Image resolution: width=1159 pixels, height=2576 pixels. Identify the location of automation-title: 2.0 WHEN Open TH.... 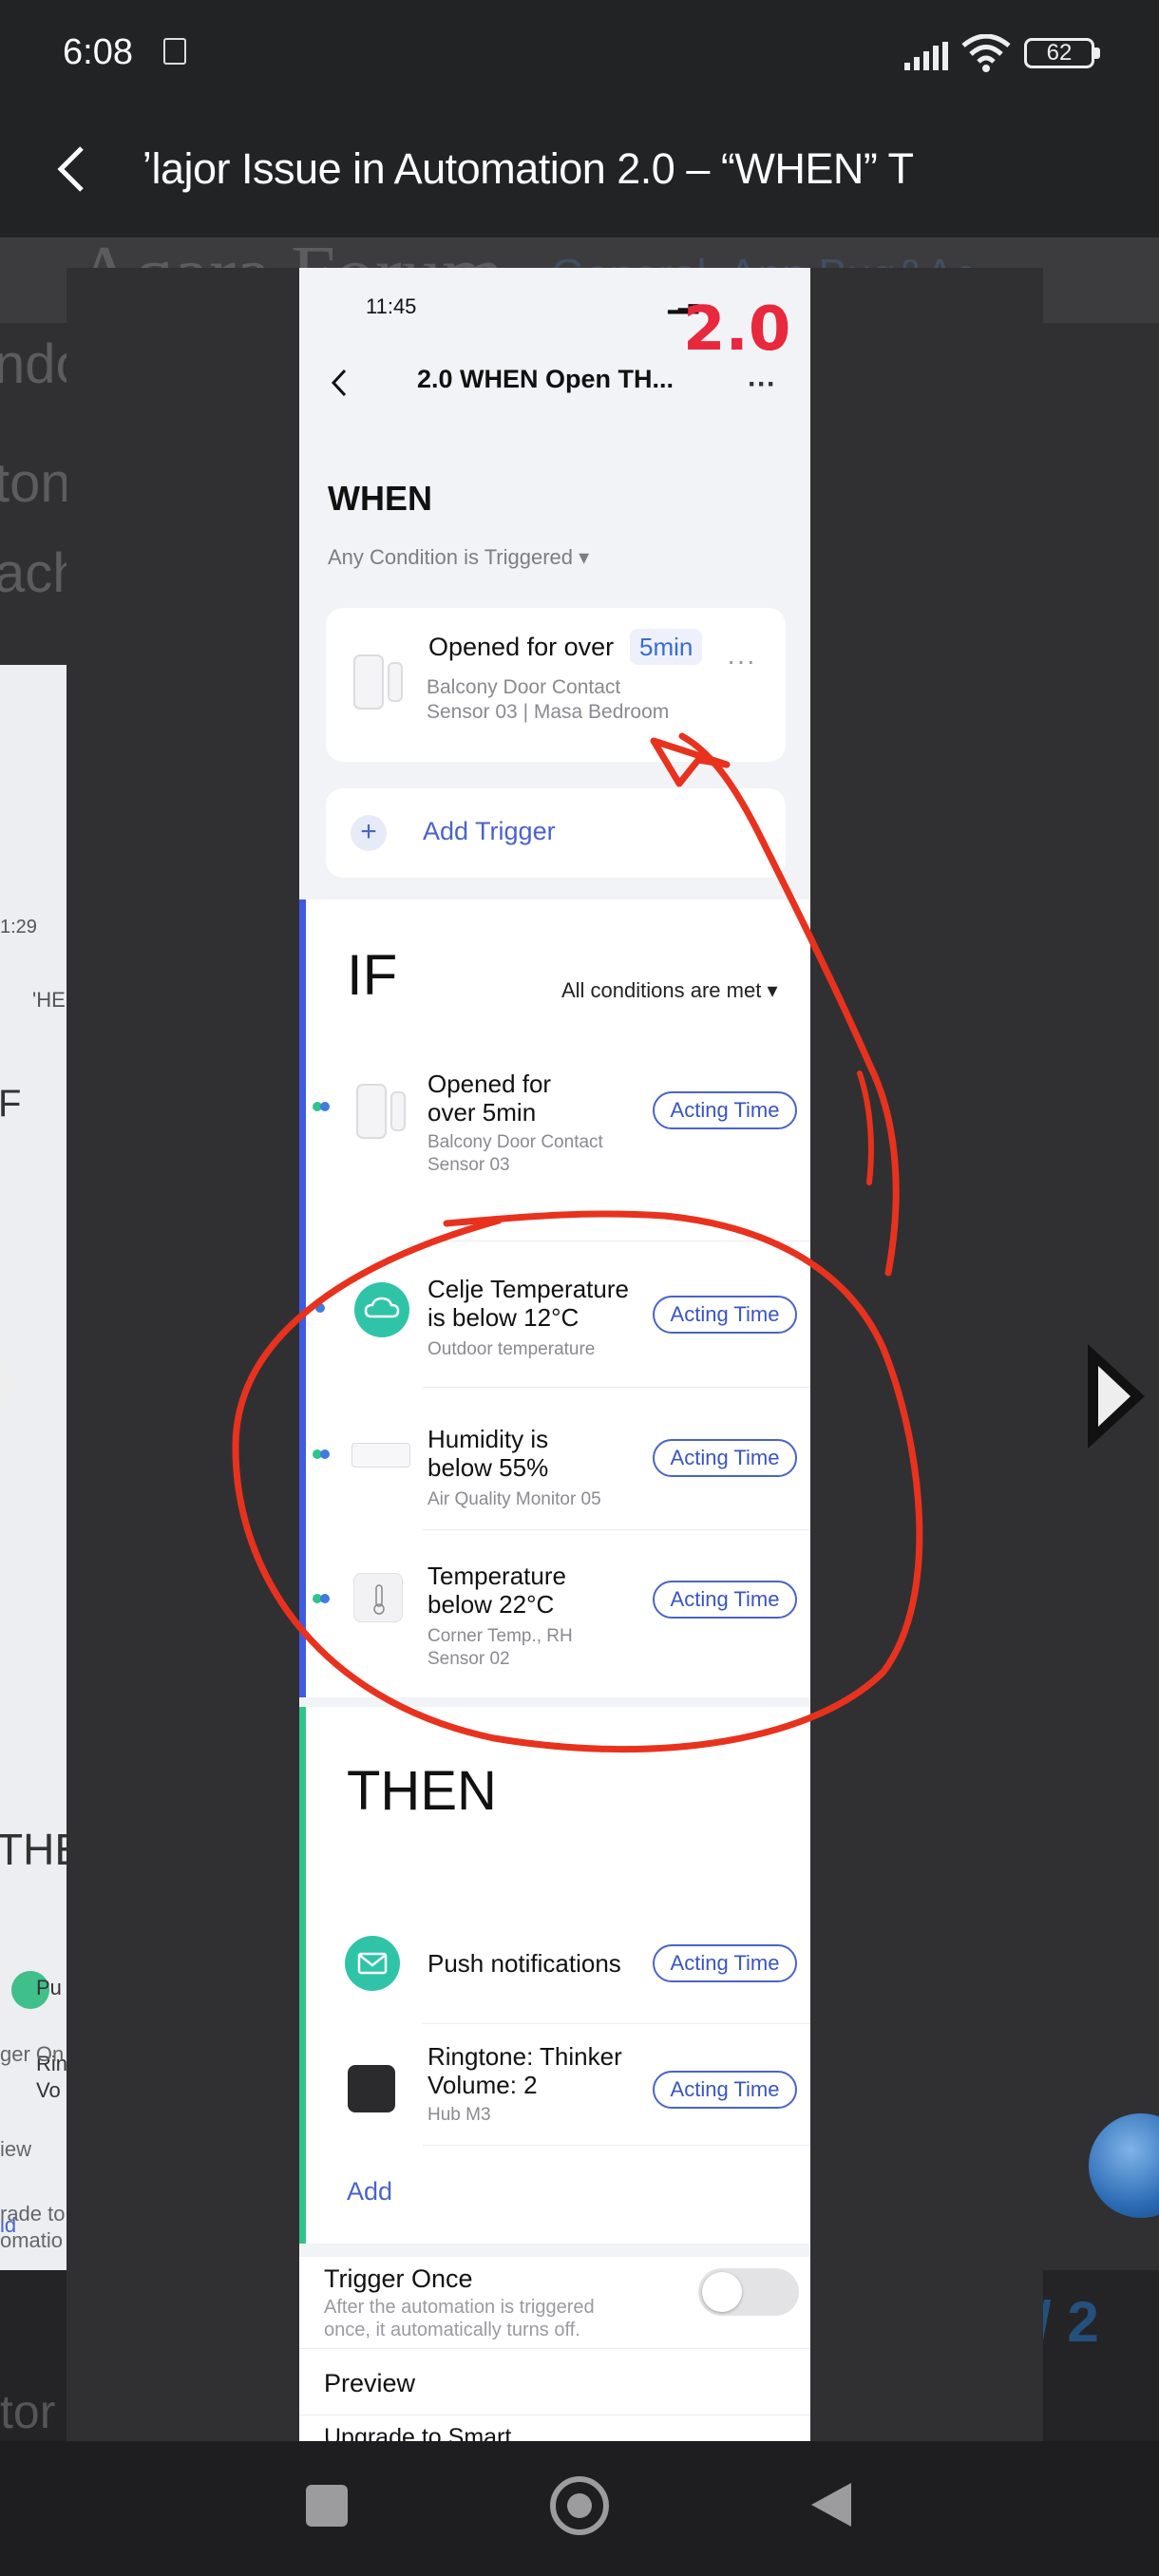
(545, 379).